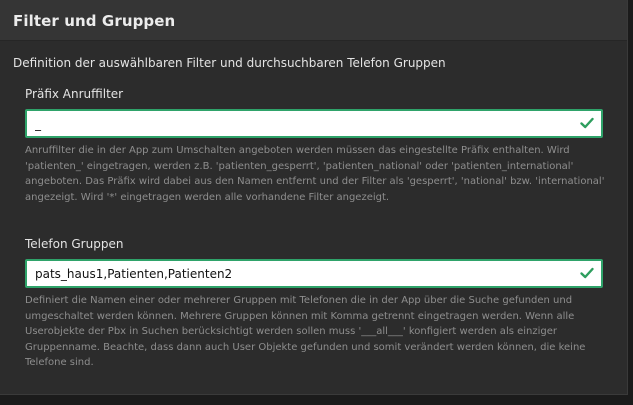 The image size is (633, 405). What do you see at coordinates (313, 20) in the screenshot?
I see `panel-header: Filter und Gruppen` at bounding box center [313, 20].